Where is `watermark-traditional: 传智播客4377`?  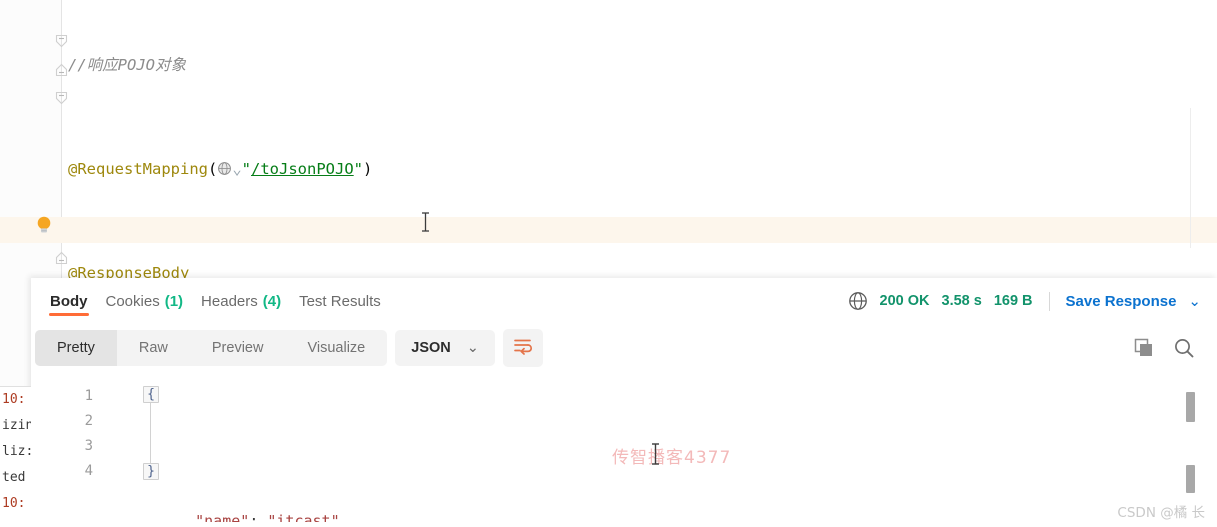 watermark-traditional: 传智播客4377 is located at coordinates (672, 458).